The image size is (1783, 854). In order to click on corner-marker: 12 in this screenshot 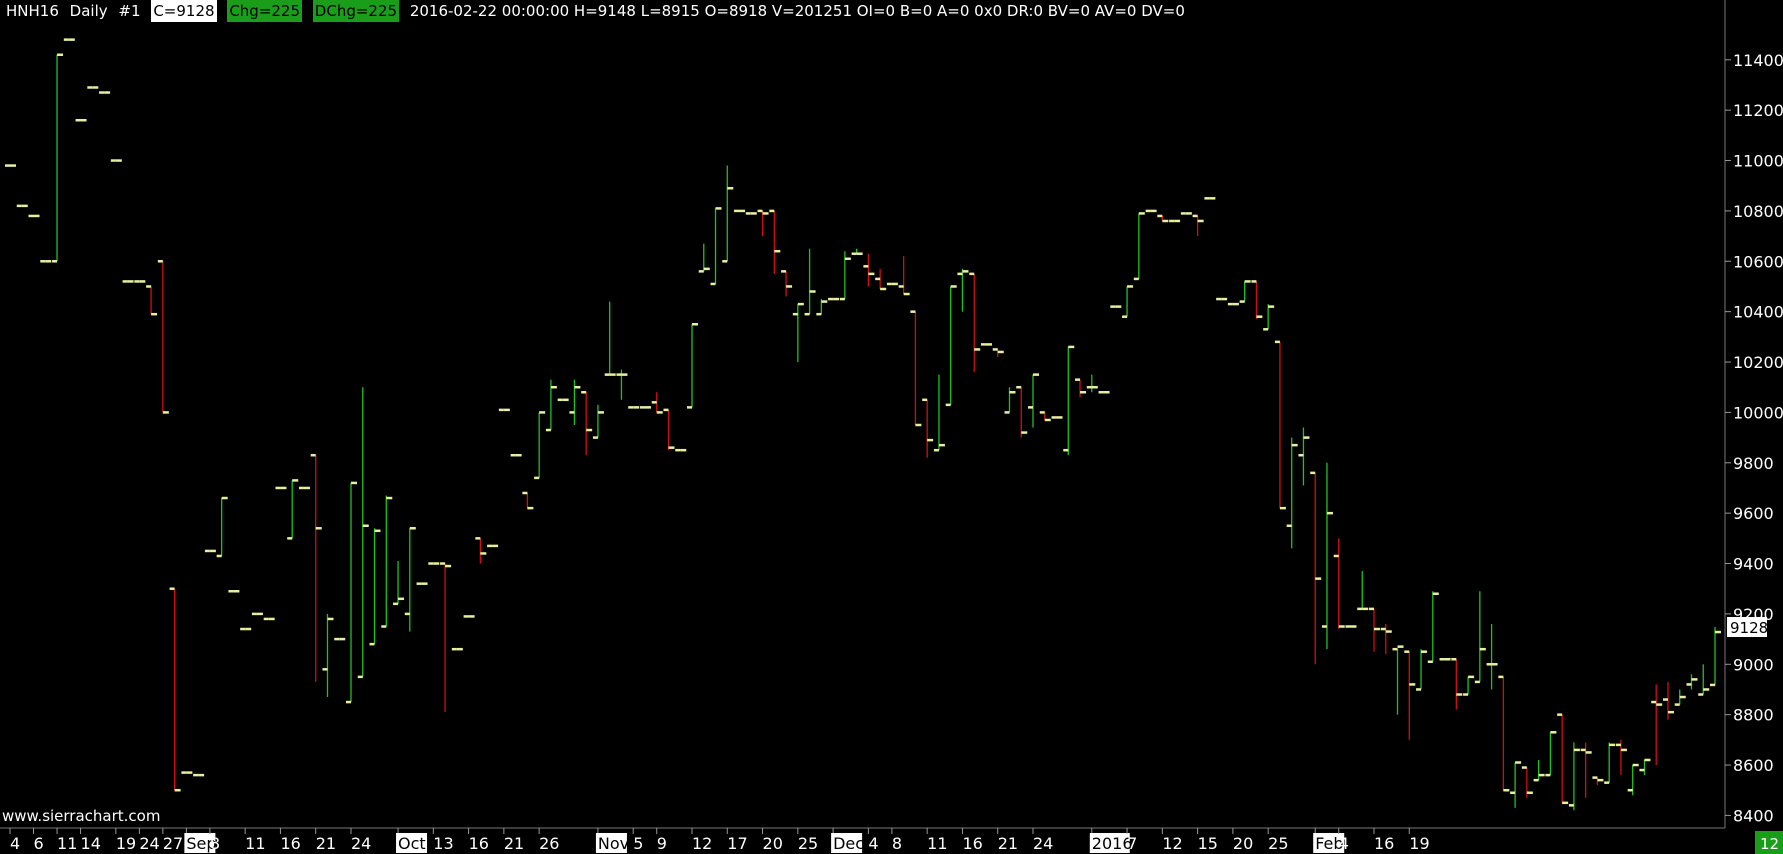, I will do `click(1769, 842)`.